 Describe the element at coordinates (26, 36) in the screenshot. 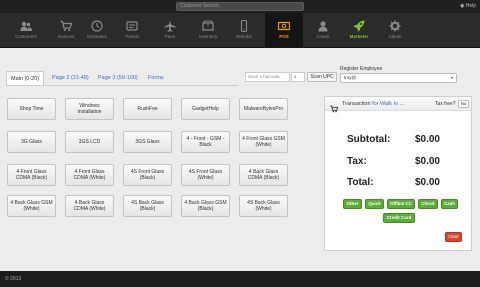

I see `nav-label: Customers` at that location.